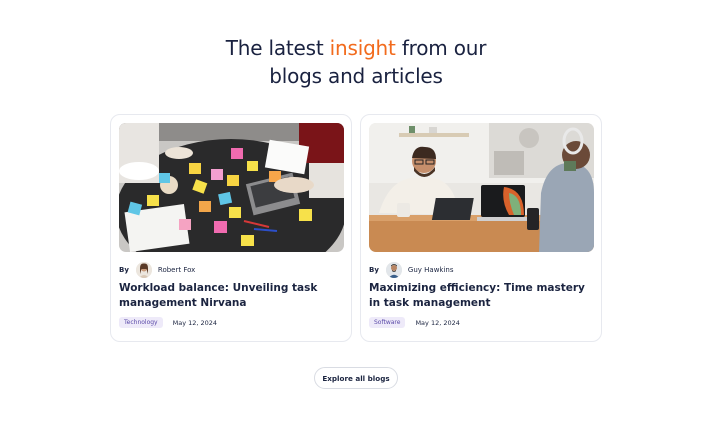 The height and width of the screenshot is (424, 712). I want to click on post-author: By Guy Hawkins, so click(411, 270).